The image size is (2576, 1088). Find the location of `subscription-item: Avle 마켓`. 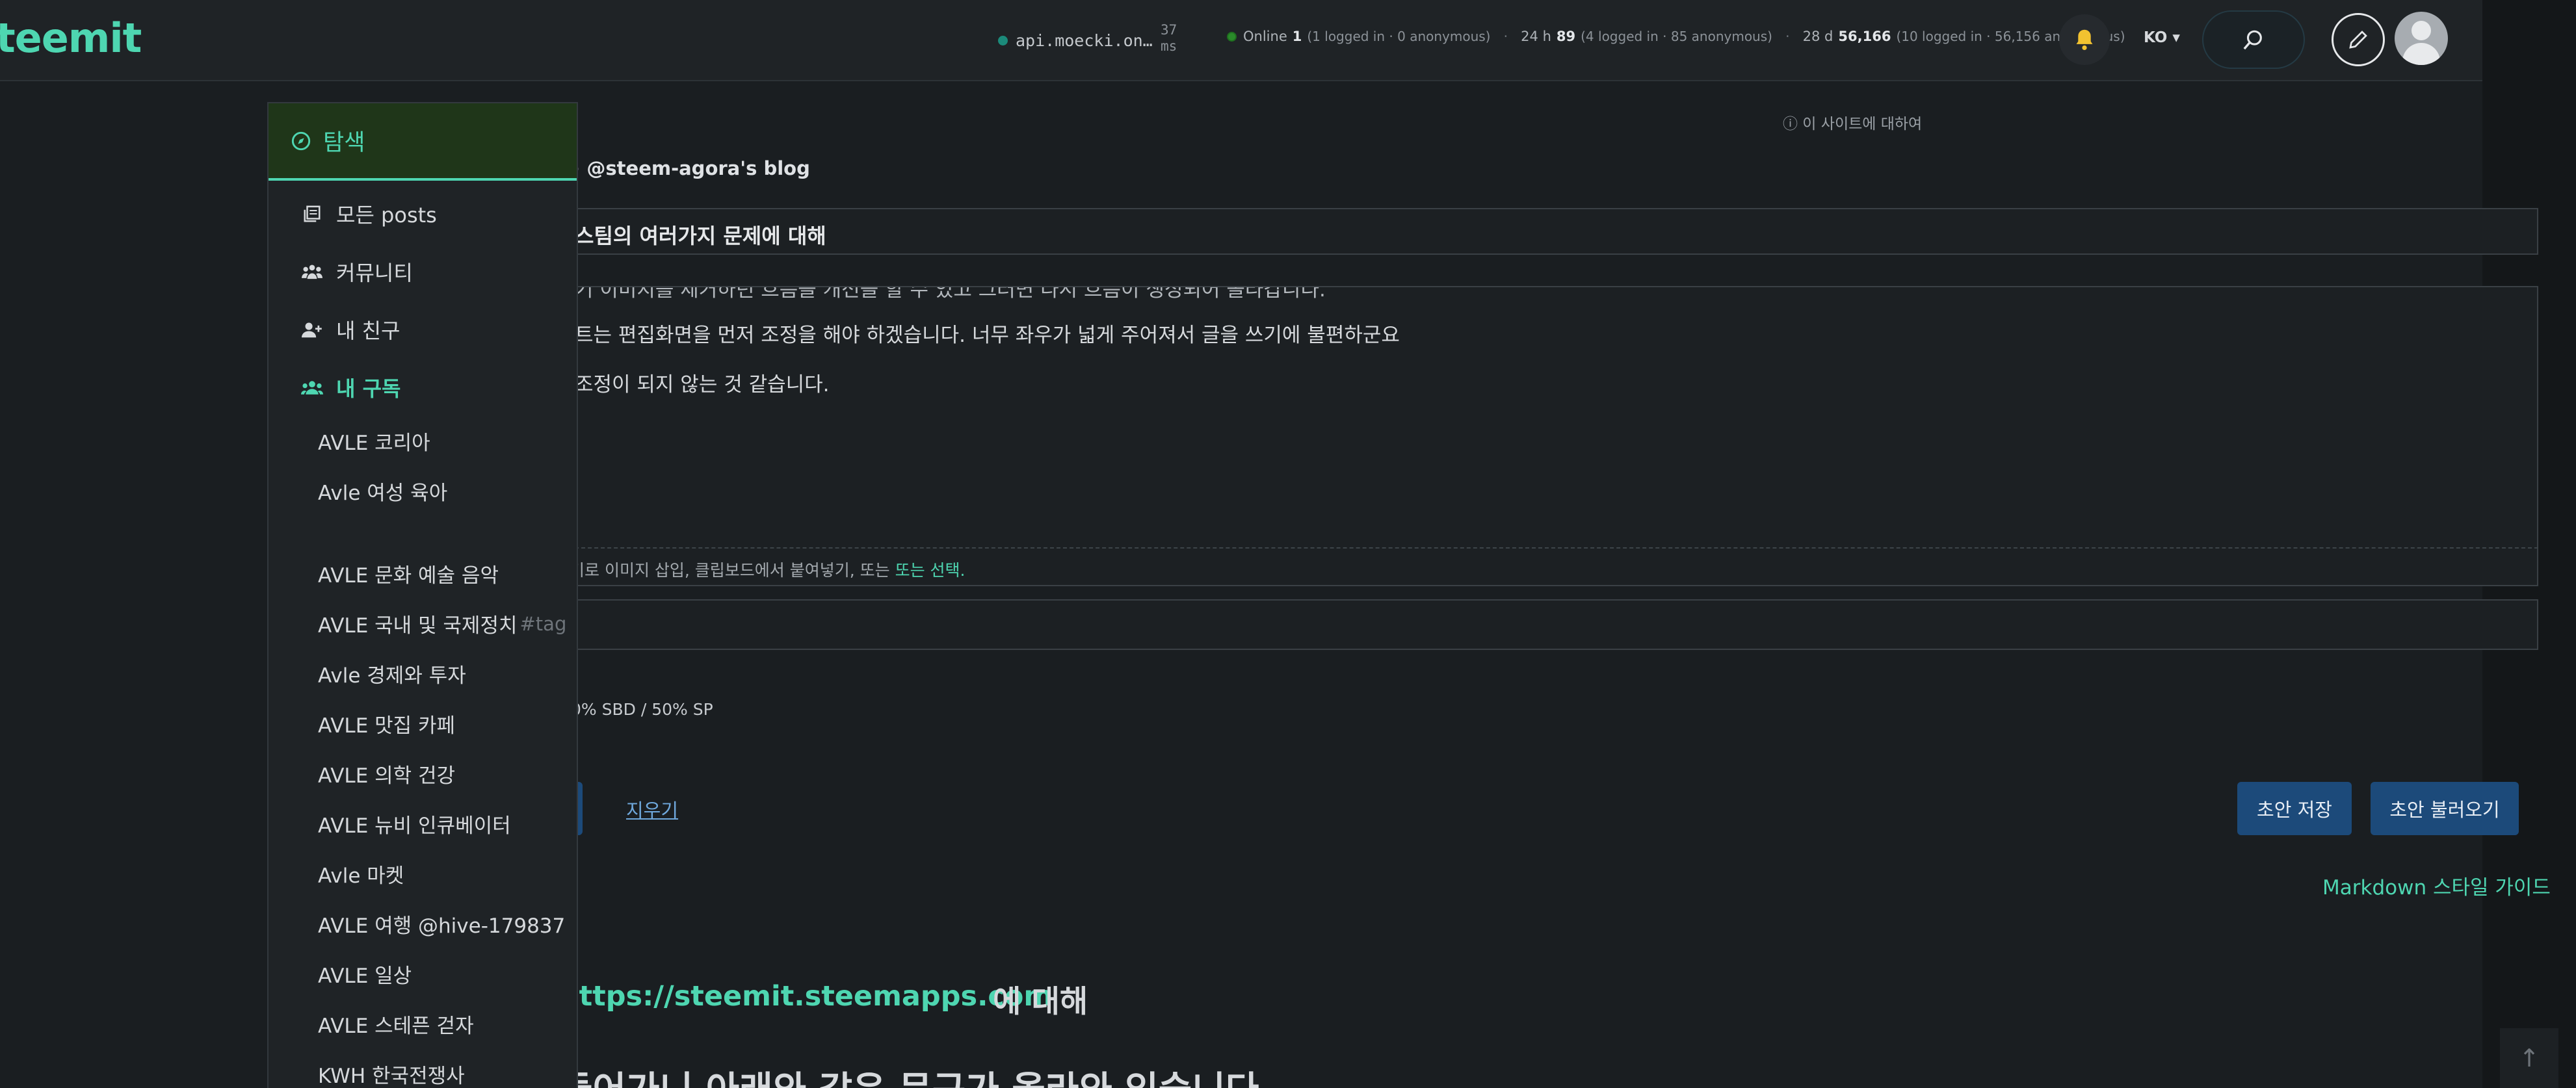

subscription-item: Avle 마켓 is located at coordinates (423, 874).